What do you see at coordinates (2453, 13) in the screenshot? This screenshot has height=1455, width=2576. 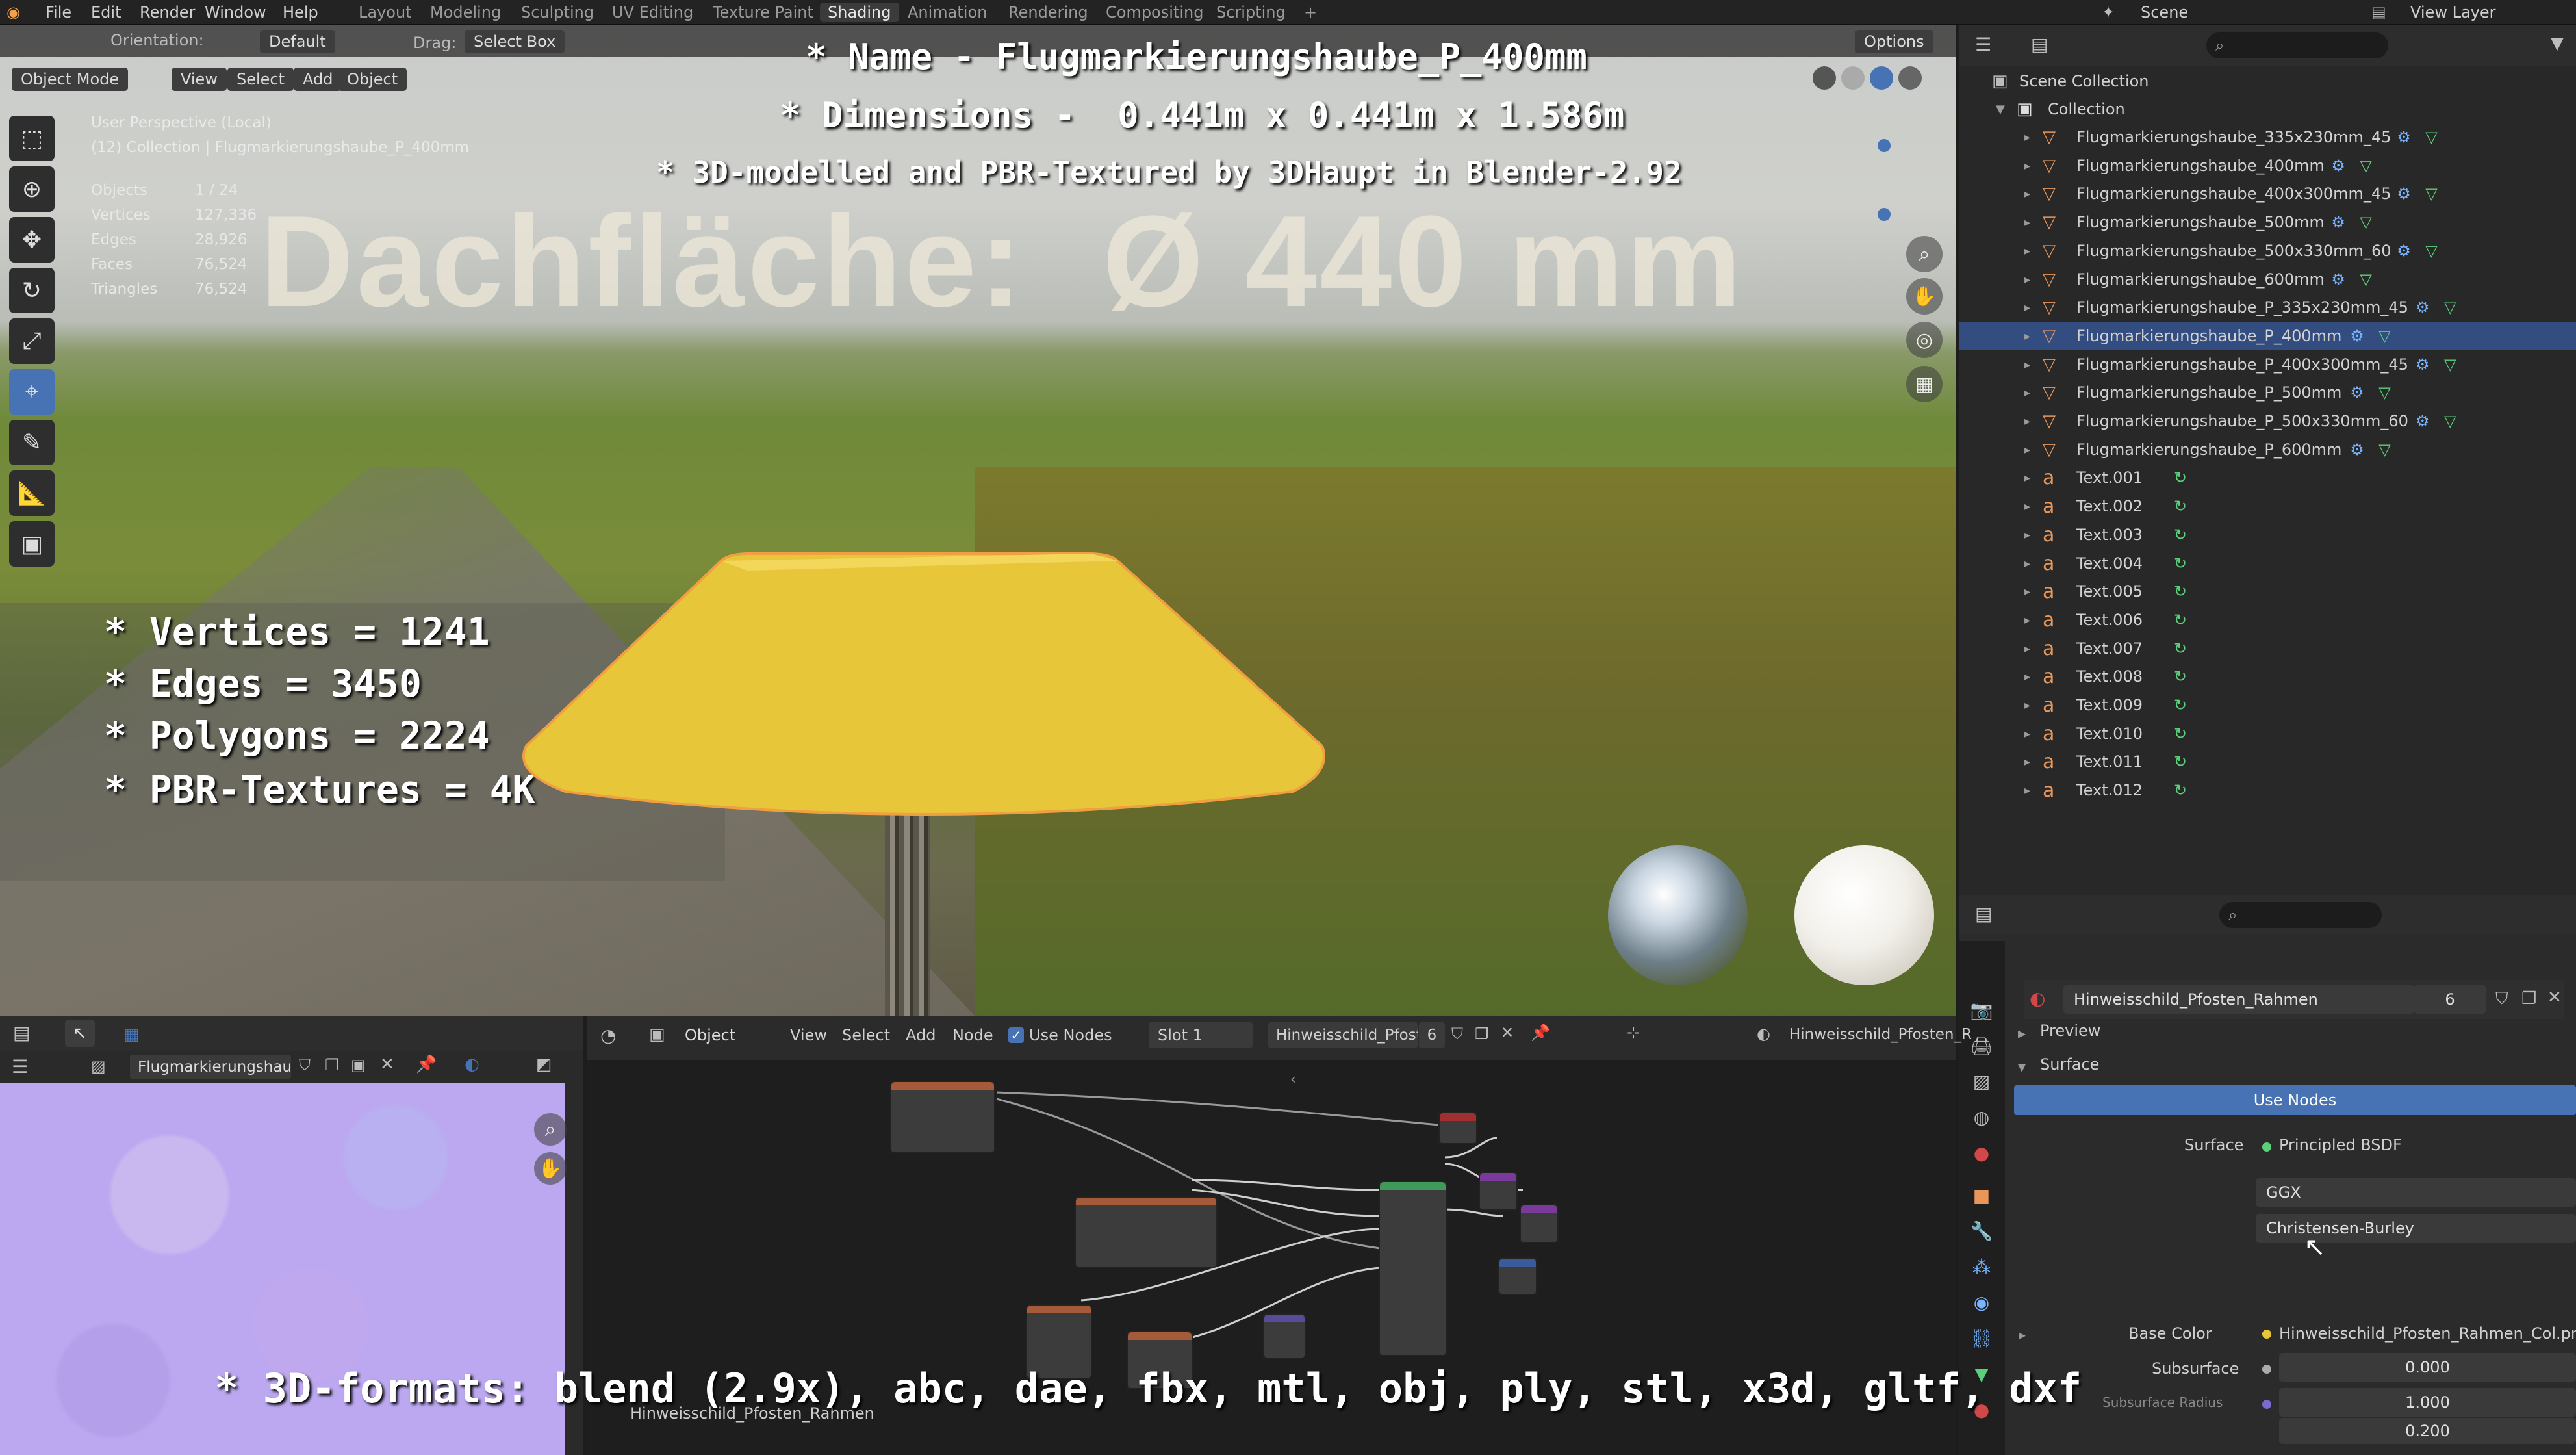 I see `view-layer-selector: View Layer` at bounding box center [2453, 13].